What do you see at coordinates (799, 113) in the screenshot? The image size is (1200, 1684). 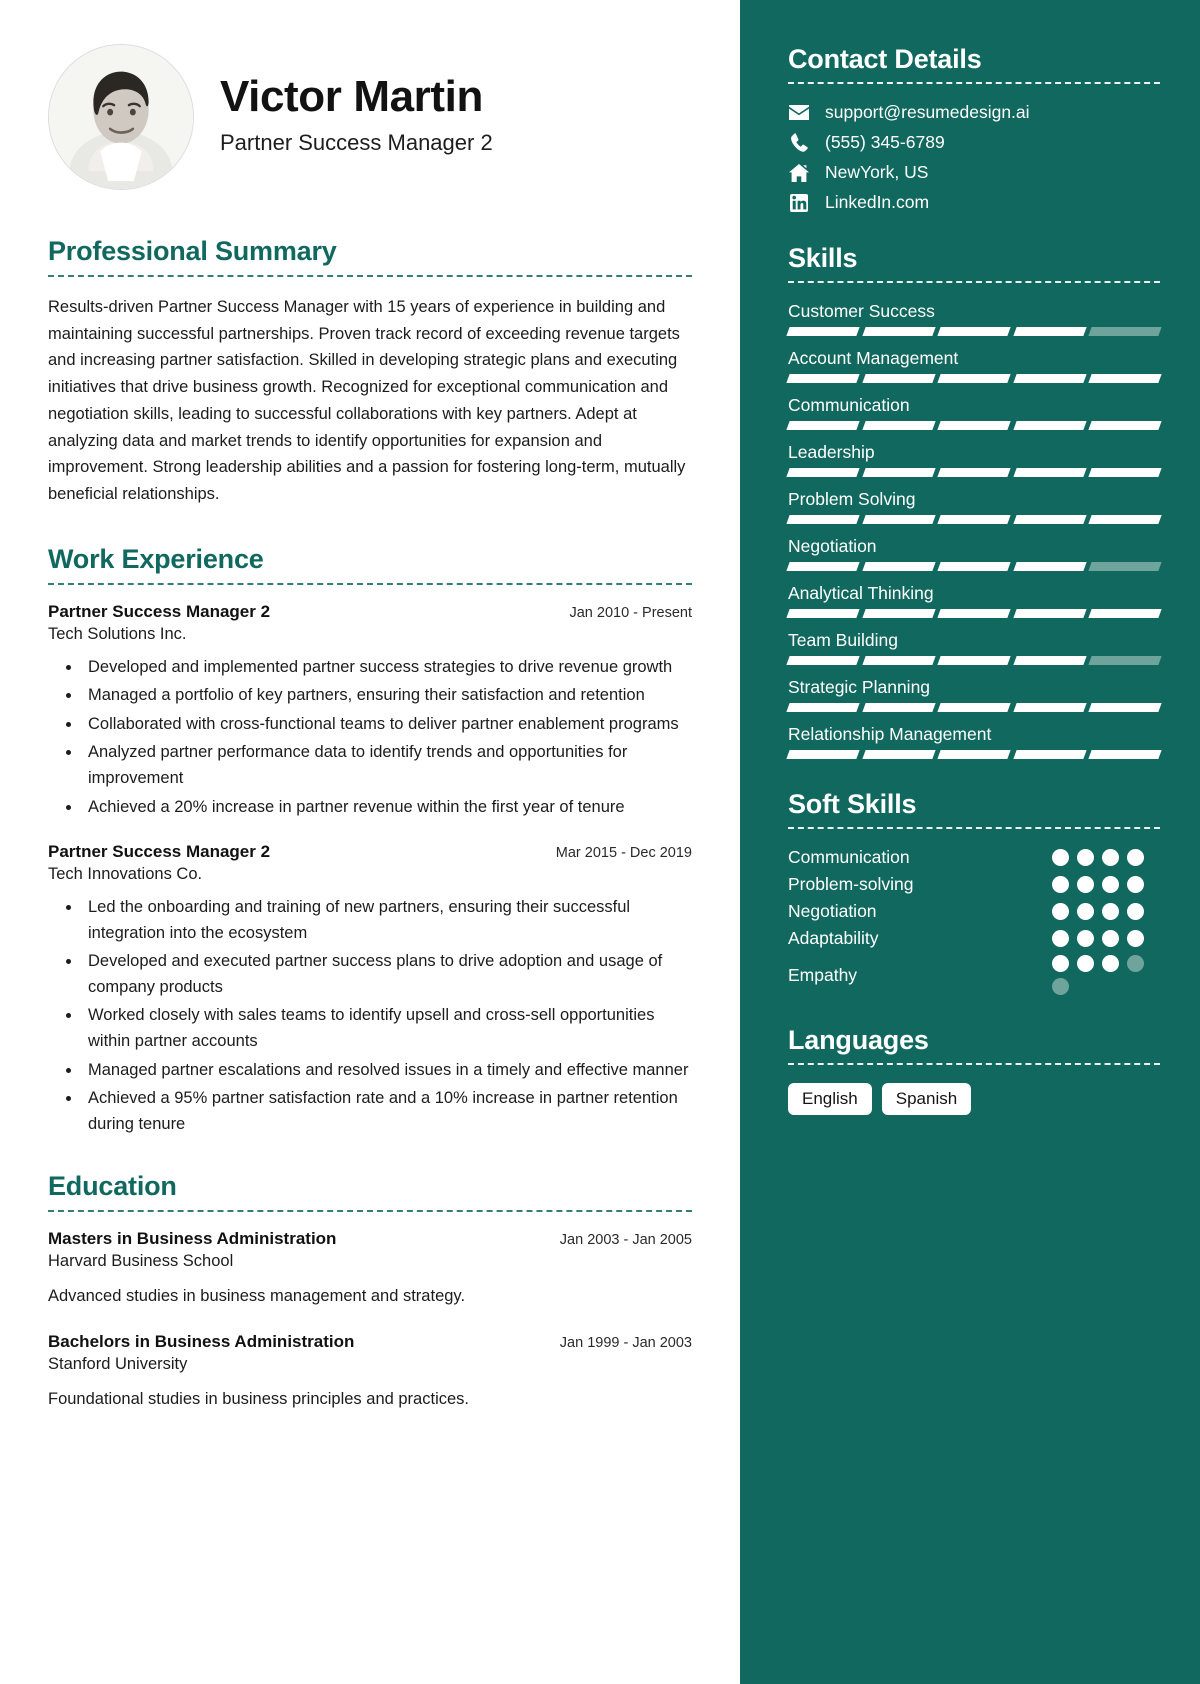 I see `envelope-icon` at bounding box center [799, 113].